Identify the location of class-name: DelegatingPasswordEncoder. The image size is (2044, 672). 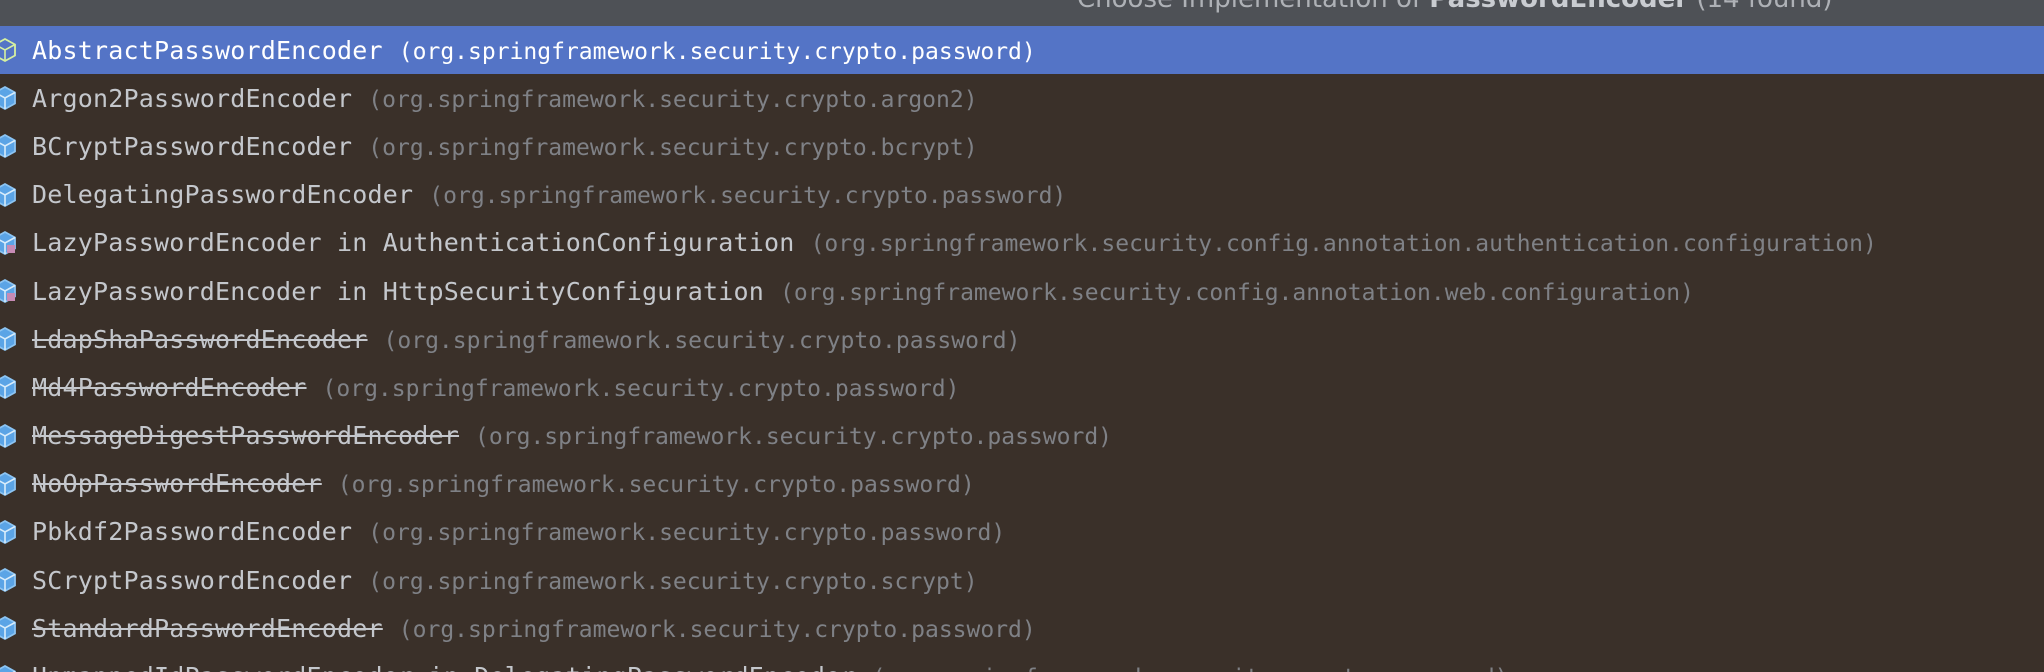
(223, 195).